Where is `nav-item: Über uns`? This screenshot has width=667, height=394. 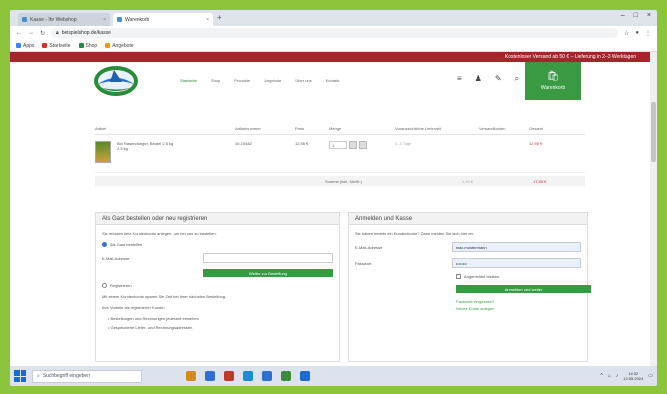 nav-item: Über uns is located at coordinates (303, 80).